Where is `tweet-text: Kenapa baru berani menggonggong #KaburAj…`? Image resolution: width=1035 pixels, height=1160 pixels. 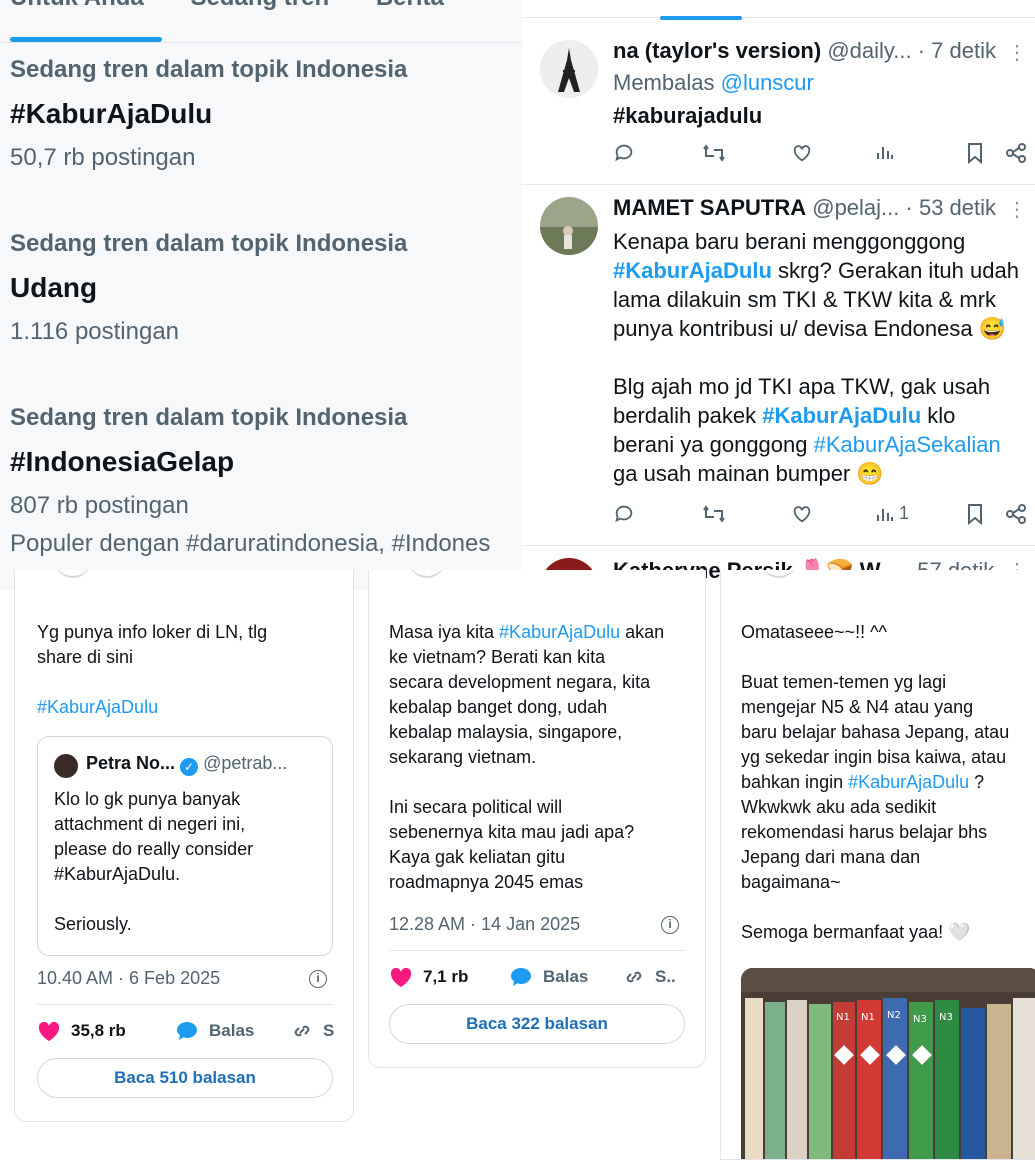
tweet-text: Kenapa baru berani menggonggong #KaburAj… is located at coordinates (819, 357).